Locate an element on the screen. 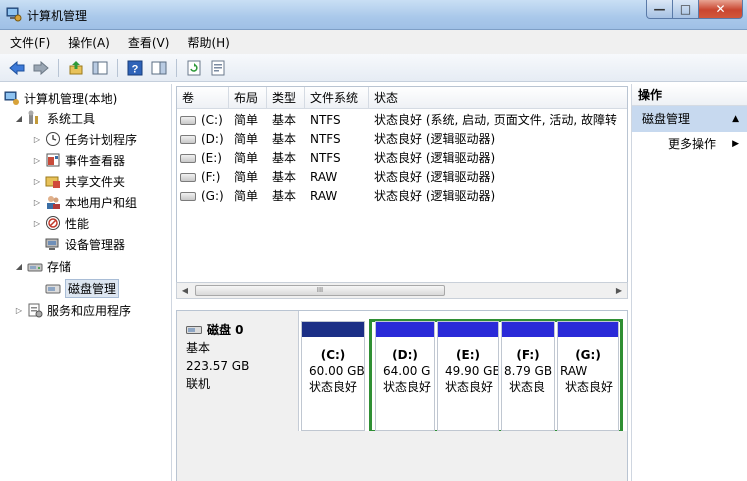  tree-label: 磁盘管理 is located at coordinates (92, 288).